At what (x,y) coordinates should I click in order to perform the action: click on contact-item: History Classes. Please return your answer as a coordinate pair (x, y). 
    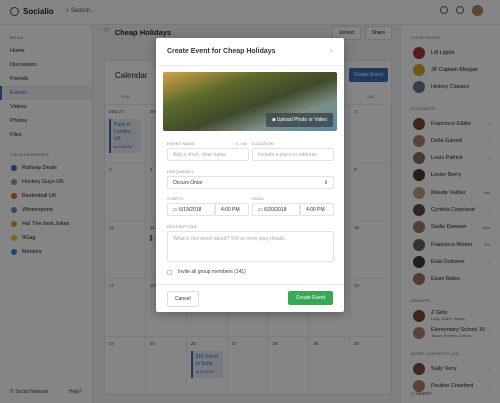
    Looking at the image, I should click on (450, 87).